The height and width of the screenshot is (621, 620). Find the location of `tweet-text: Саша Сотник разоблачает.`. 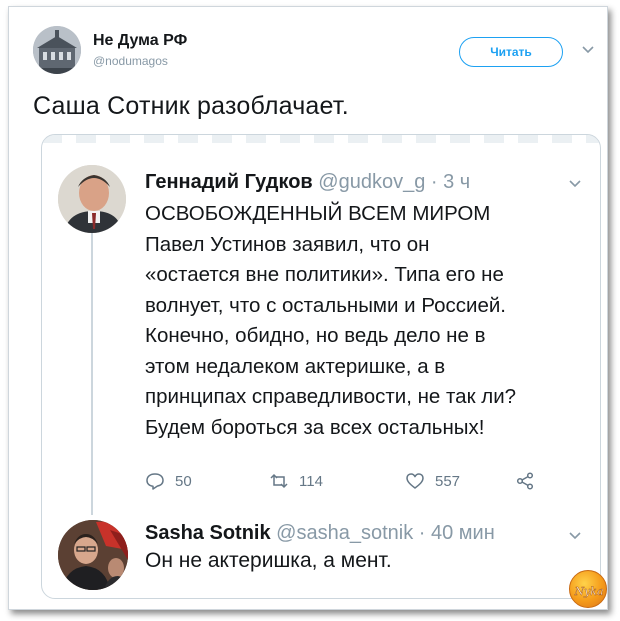

tweet-text: Саша Сотник разоблачает. is located at coordinates (191, 106).